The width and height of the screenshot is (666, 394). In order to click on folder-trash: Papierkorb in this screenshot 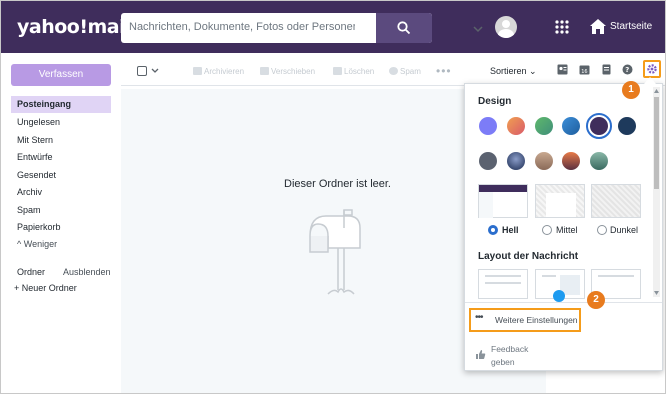, I will do `click(61, 227)`.